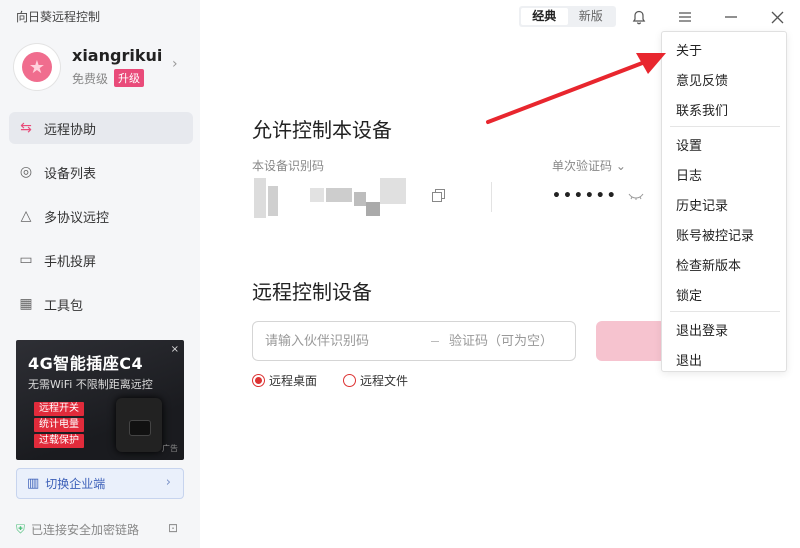 This screenshot has width=800, height=548. What do you see at coordinates (708, 264) in the screenshot?
I see `menu-item-check-update: 检查新版本` at bounding box center [708, 264].